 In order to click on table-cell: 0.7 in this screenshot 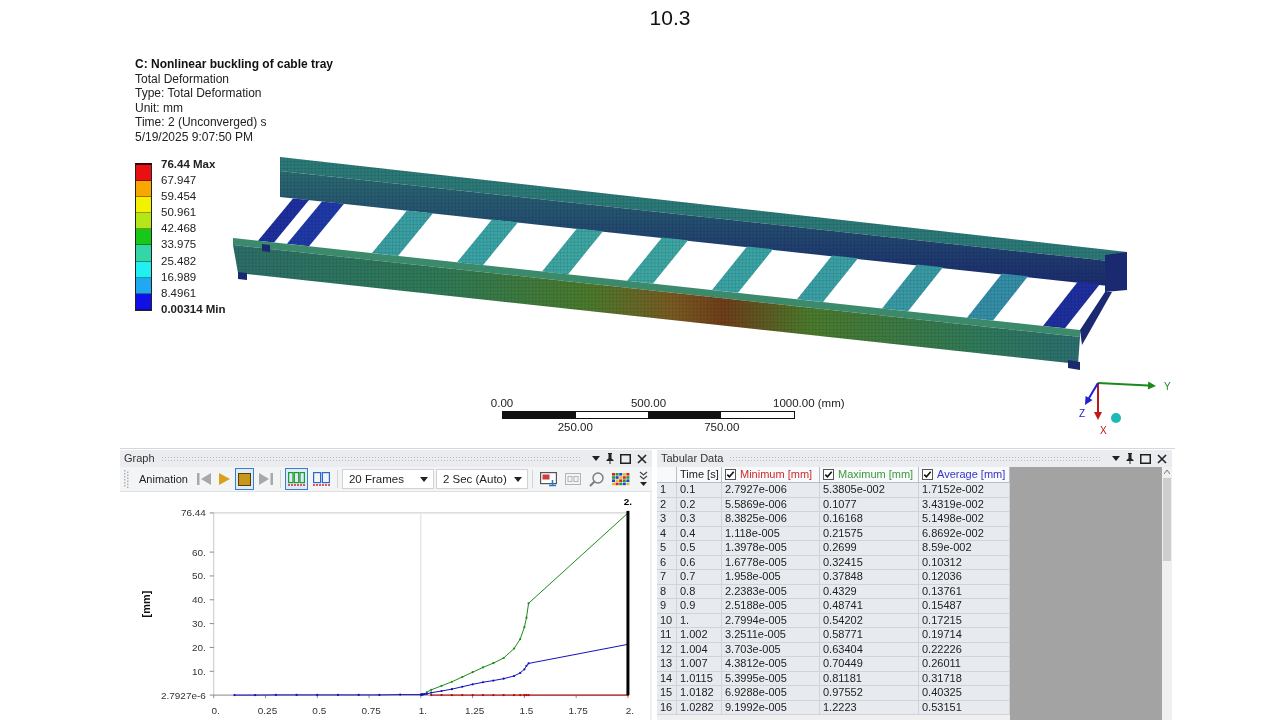, I will do `click(699, 577)`.